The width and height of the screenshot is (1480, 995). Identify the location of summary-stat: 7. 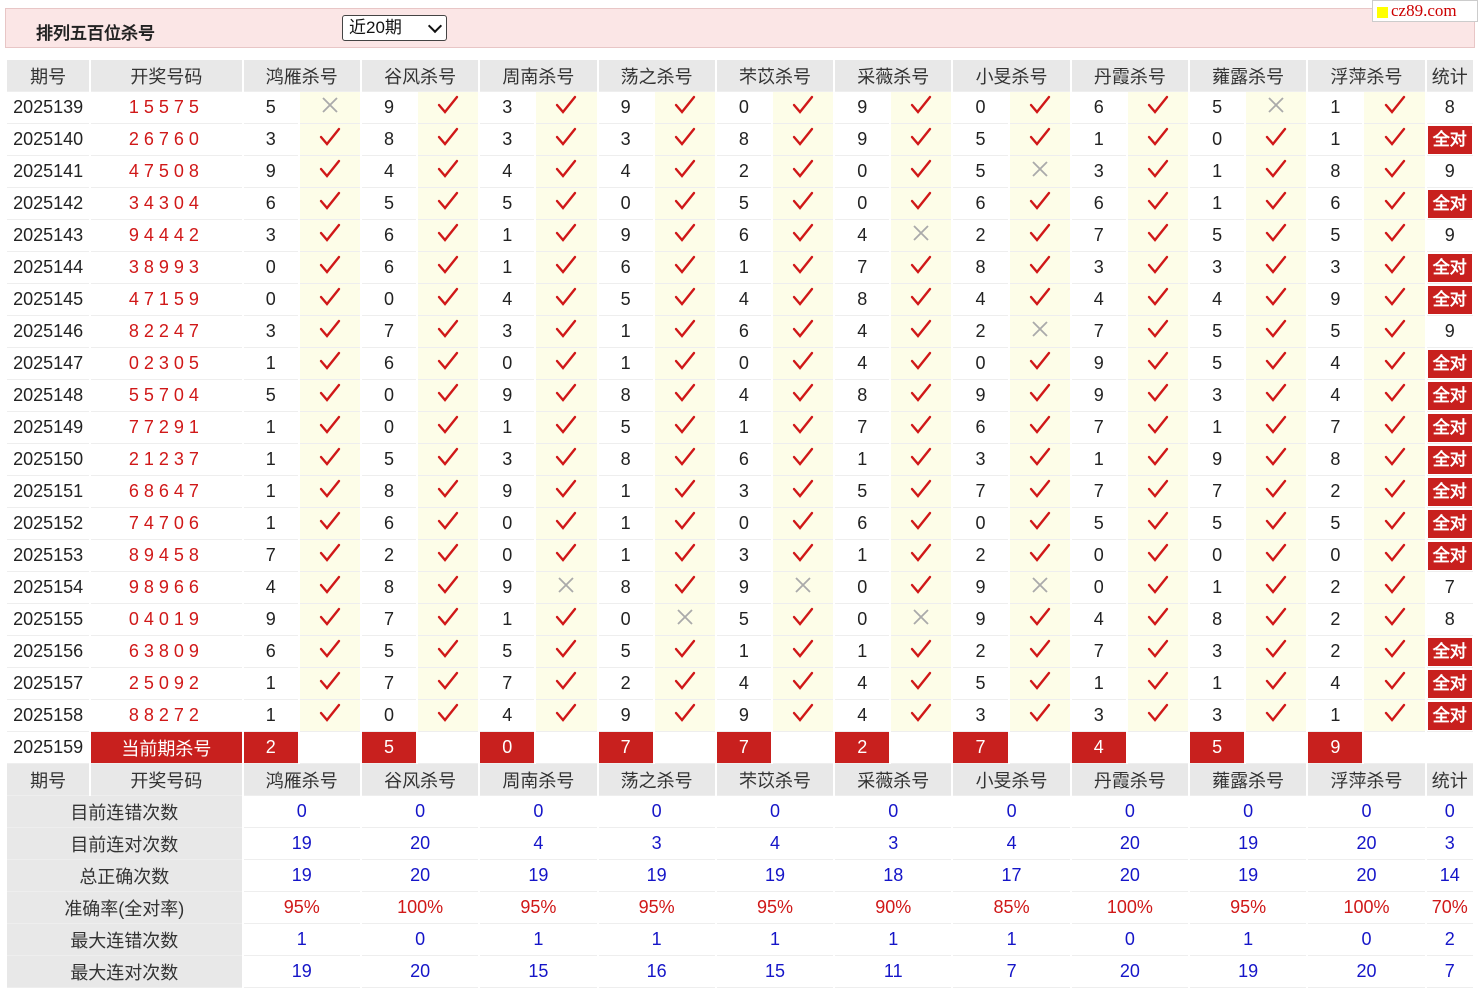
(1449, 972).